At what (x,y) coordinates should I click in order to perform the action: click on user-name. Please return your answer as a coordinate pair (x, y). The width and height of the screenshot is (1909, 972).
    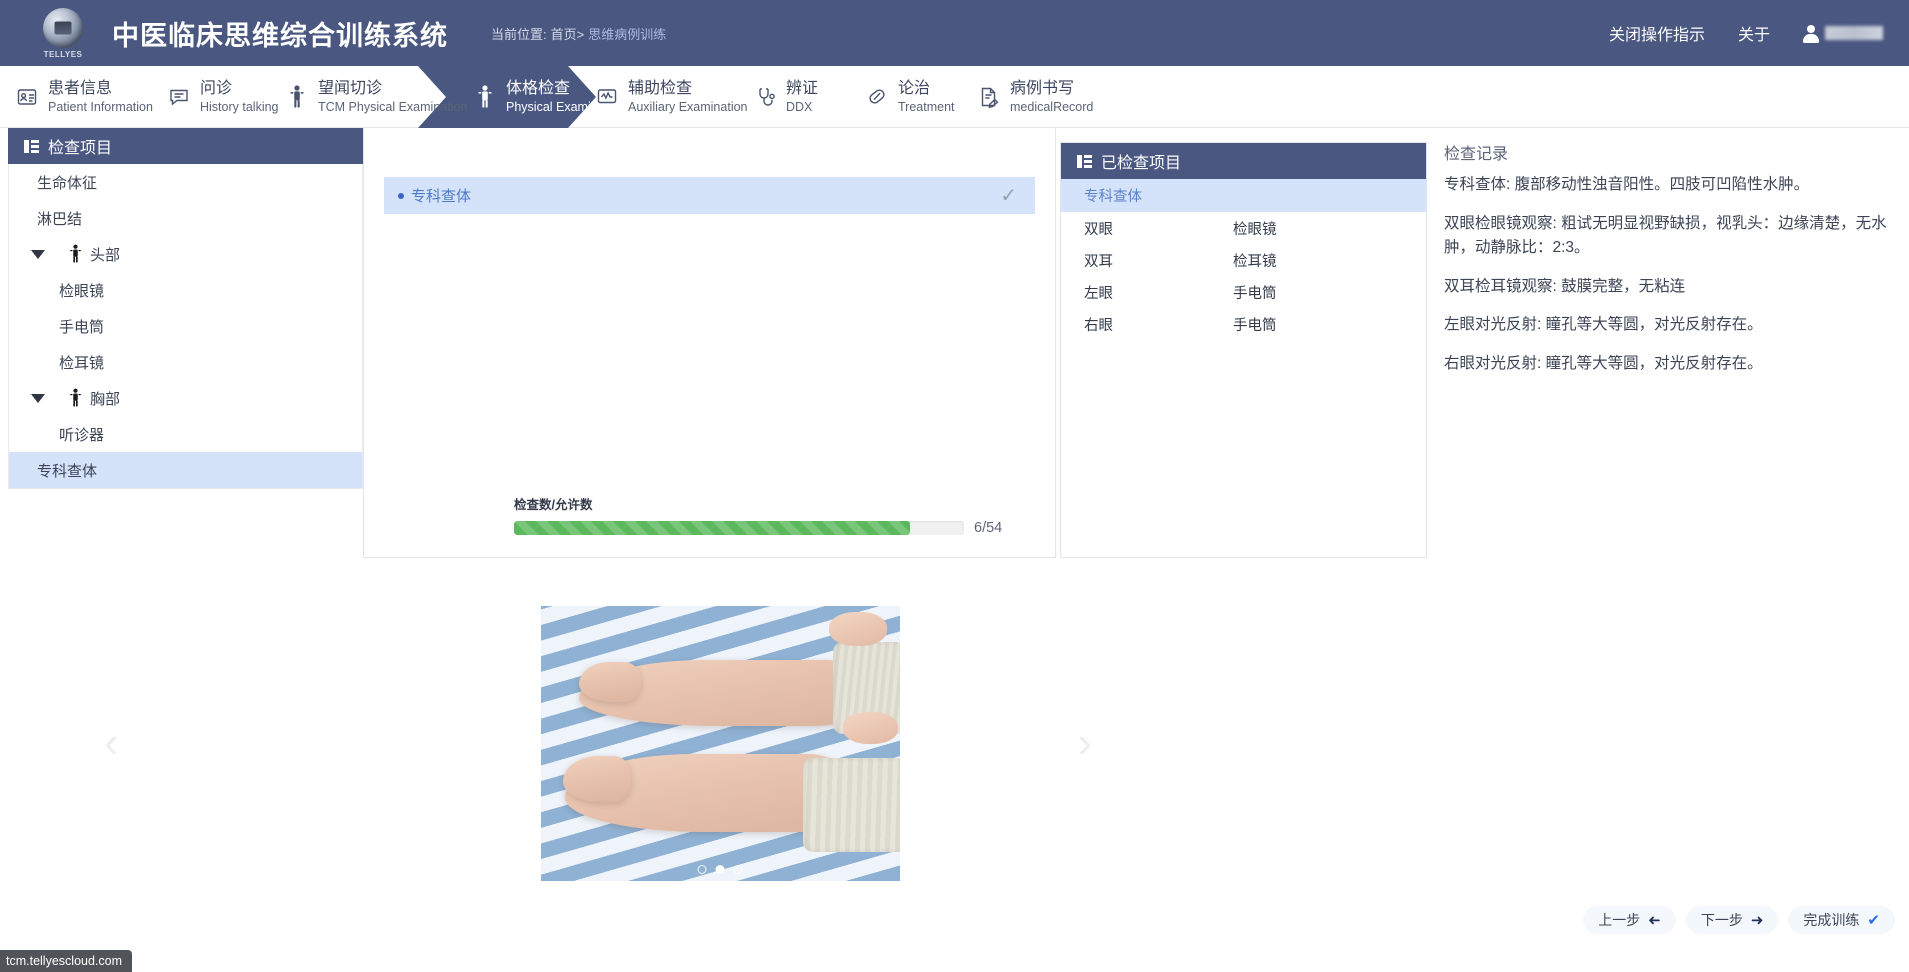
    Looking at the image, I should click on (1854, 33).